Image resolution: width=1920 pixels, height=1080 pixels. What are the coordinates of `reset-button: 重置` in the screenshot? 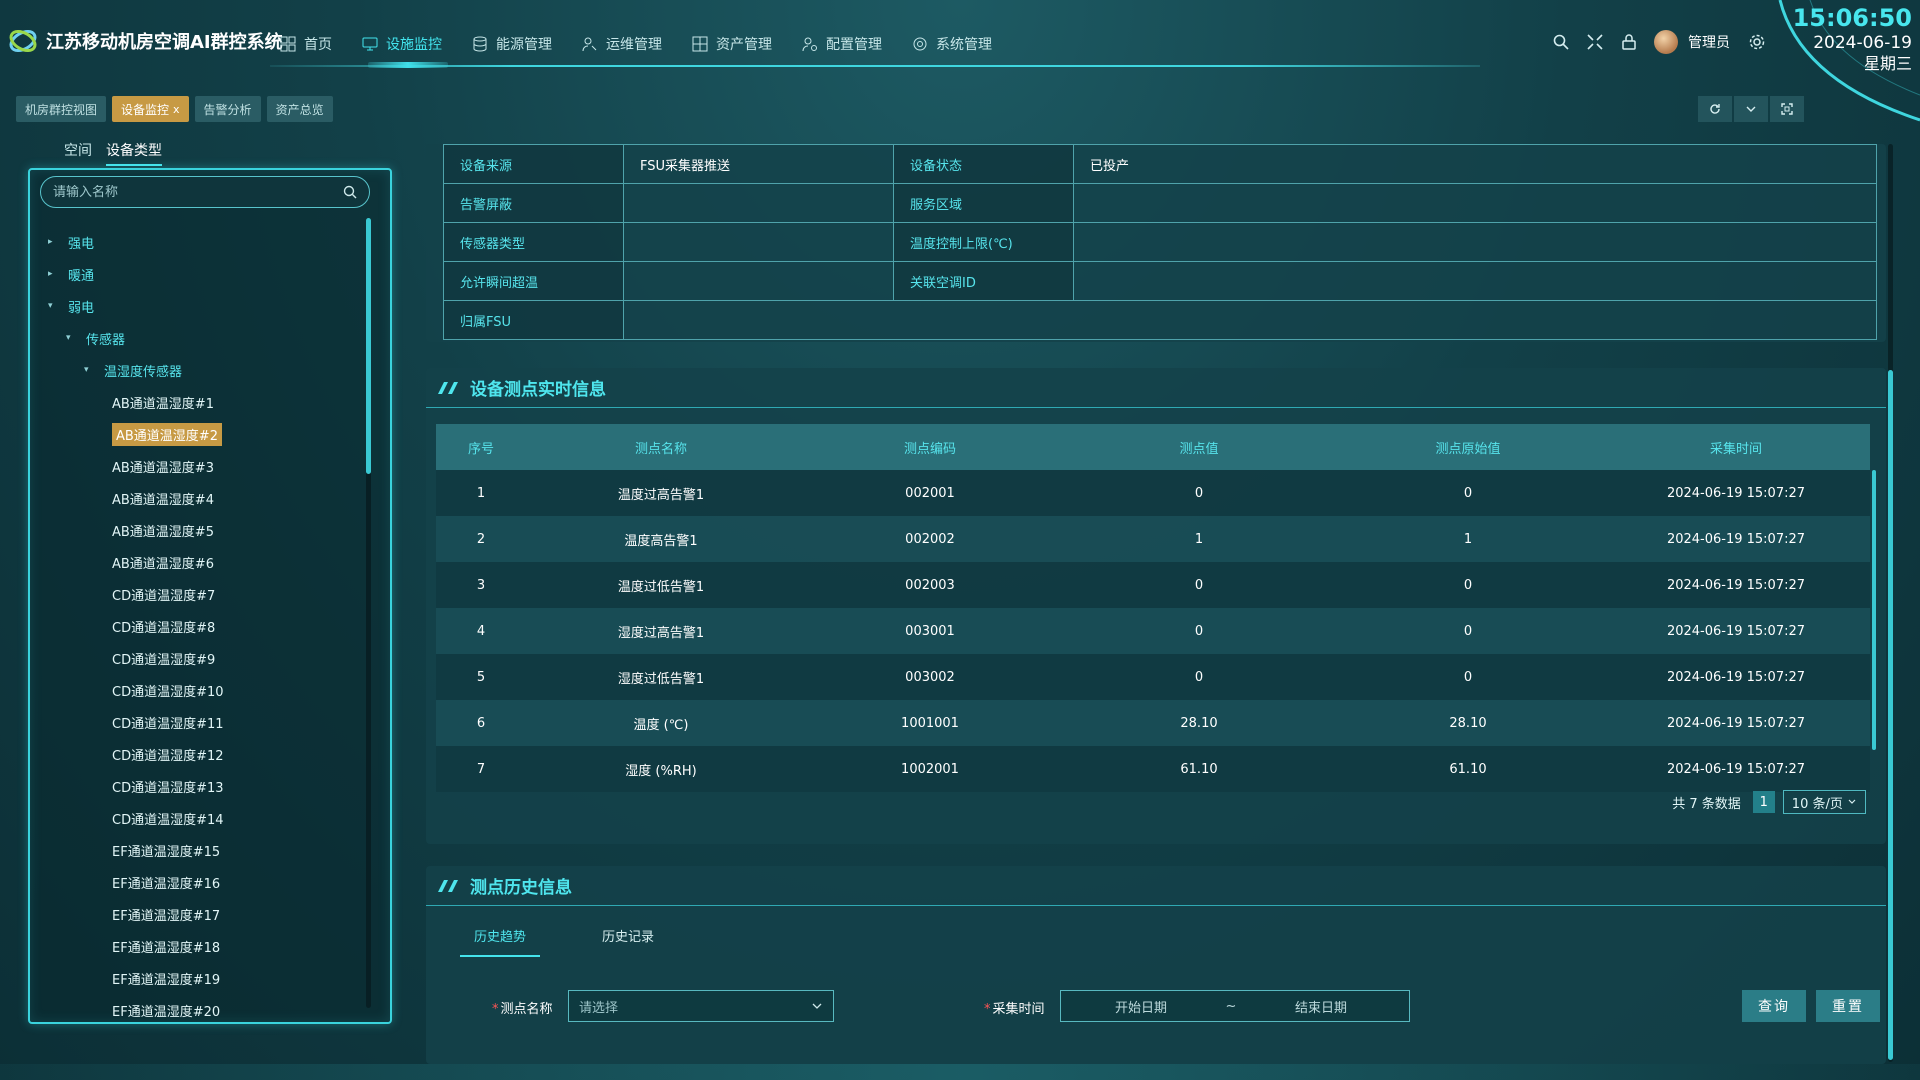 It's located at (1848, 1006).